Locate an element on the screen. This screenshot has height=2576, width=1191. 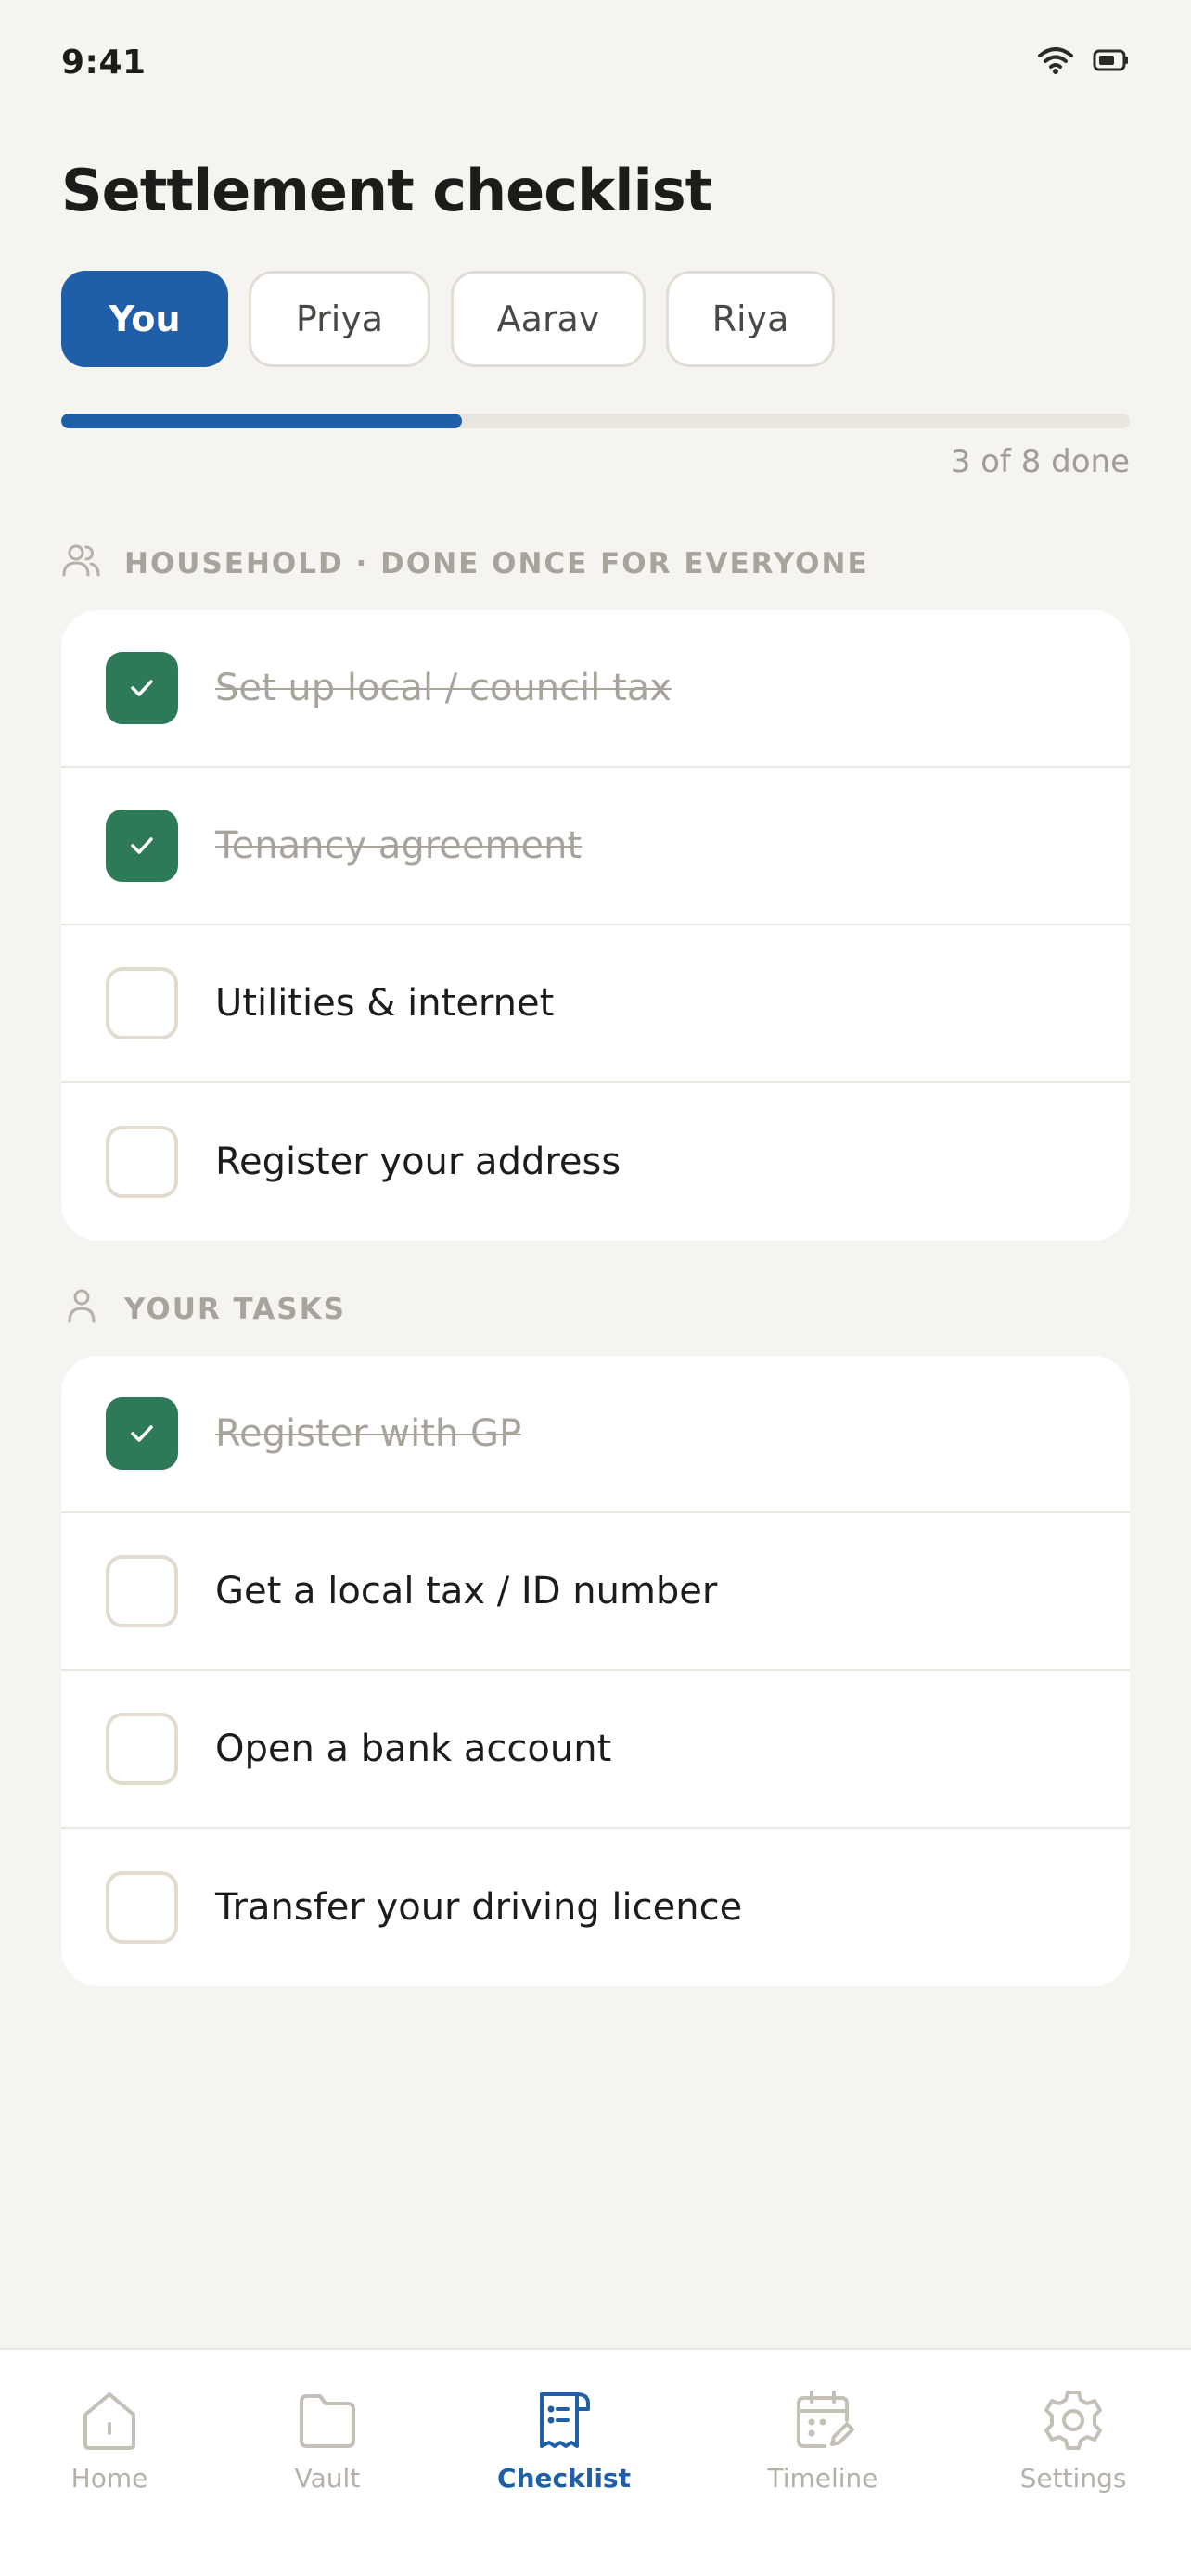
tab-aarav: Aarav is located at coordinates (548, 319).